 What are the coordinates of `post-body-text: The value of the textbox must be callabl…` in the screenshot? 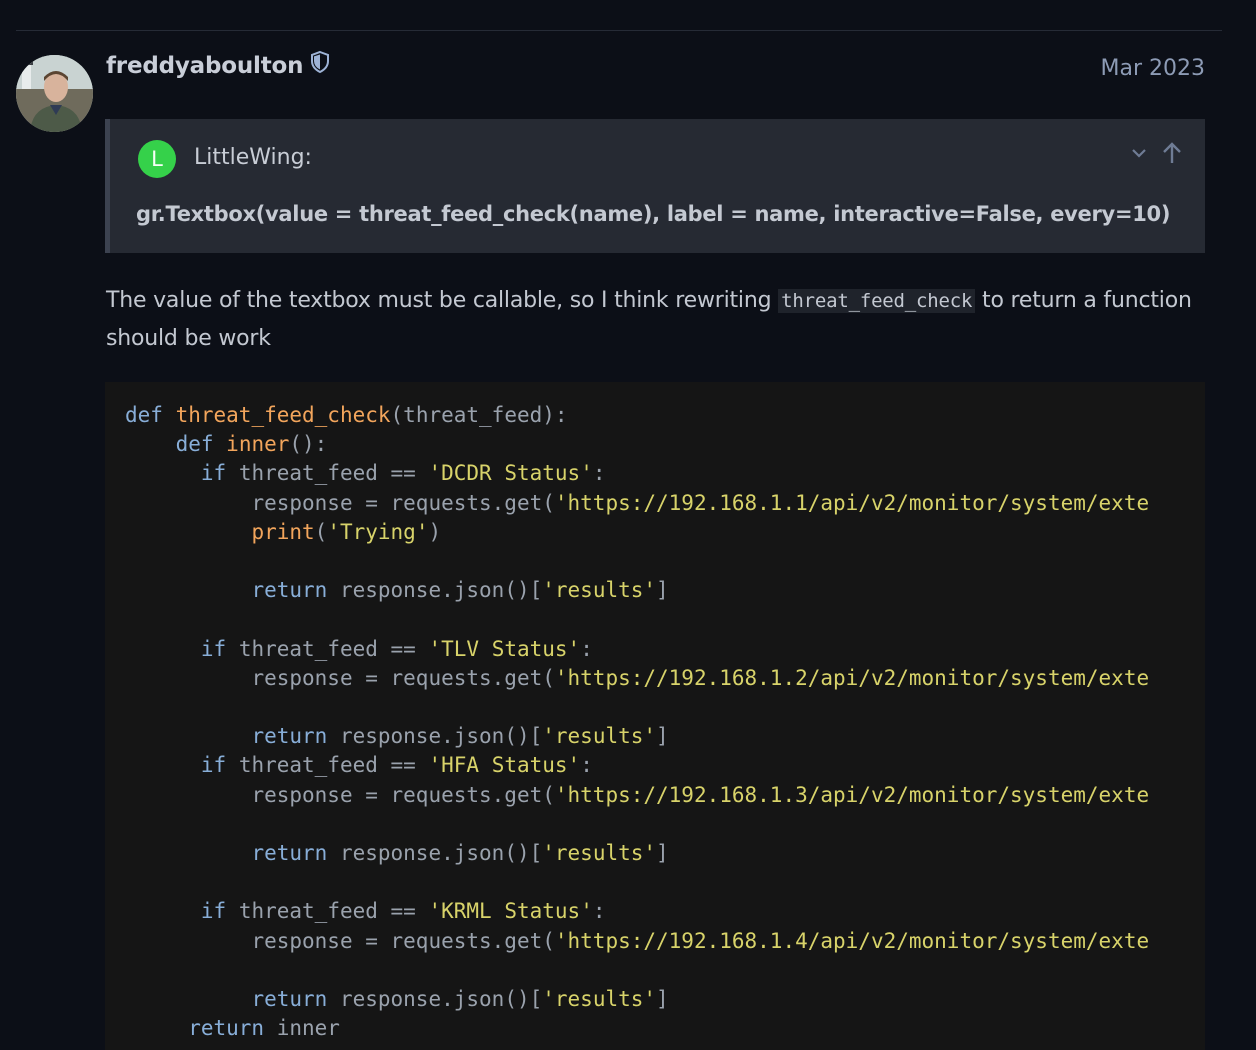 It's located at (656, 319).